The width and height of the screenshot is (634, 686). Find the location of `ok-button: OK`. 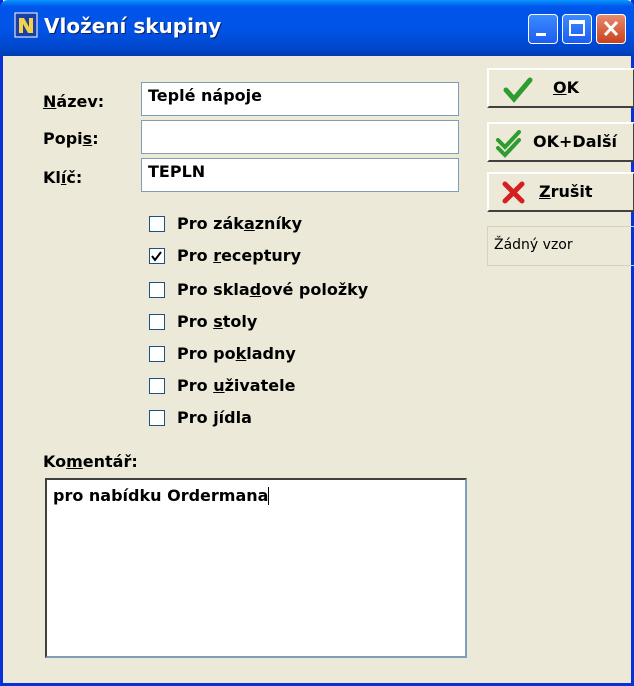

ok-button: OK is located at coordinates (560, 88).